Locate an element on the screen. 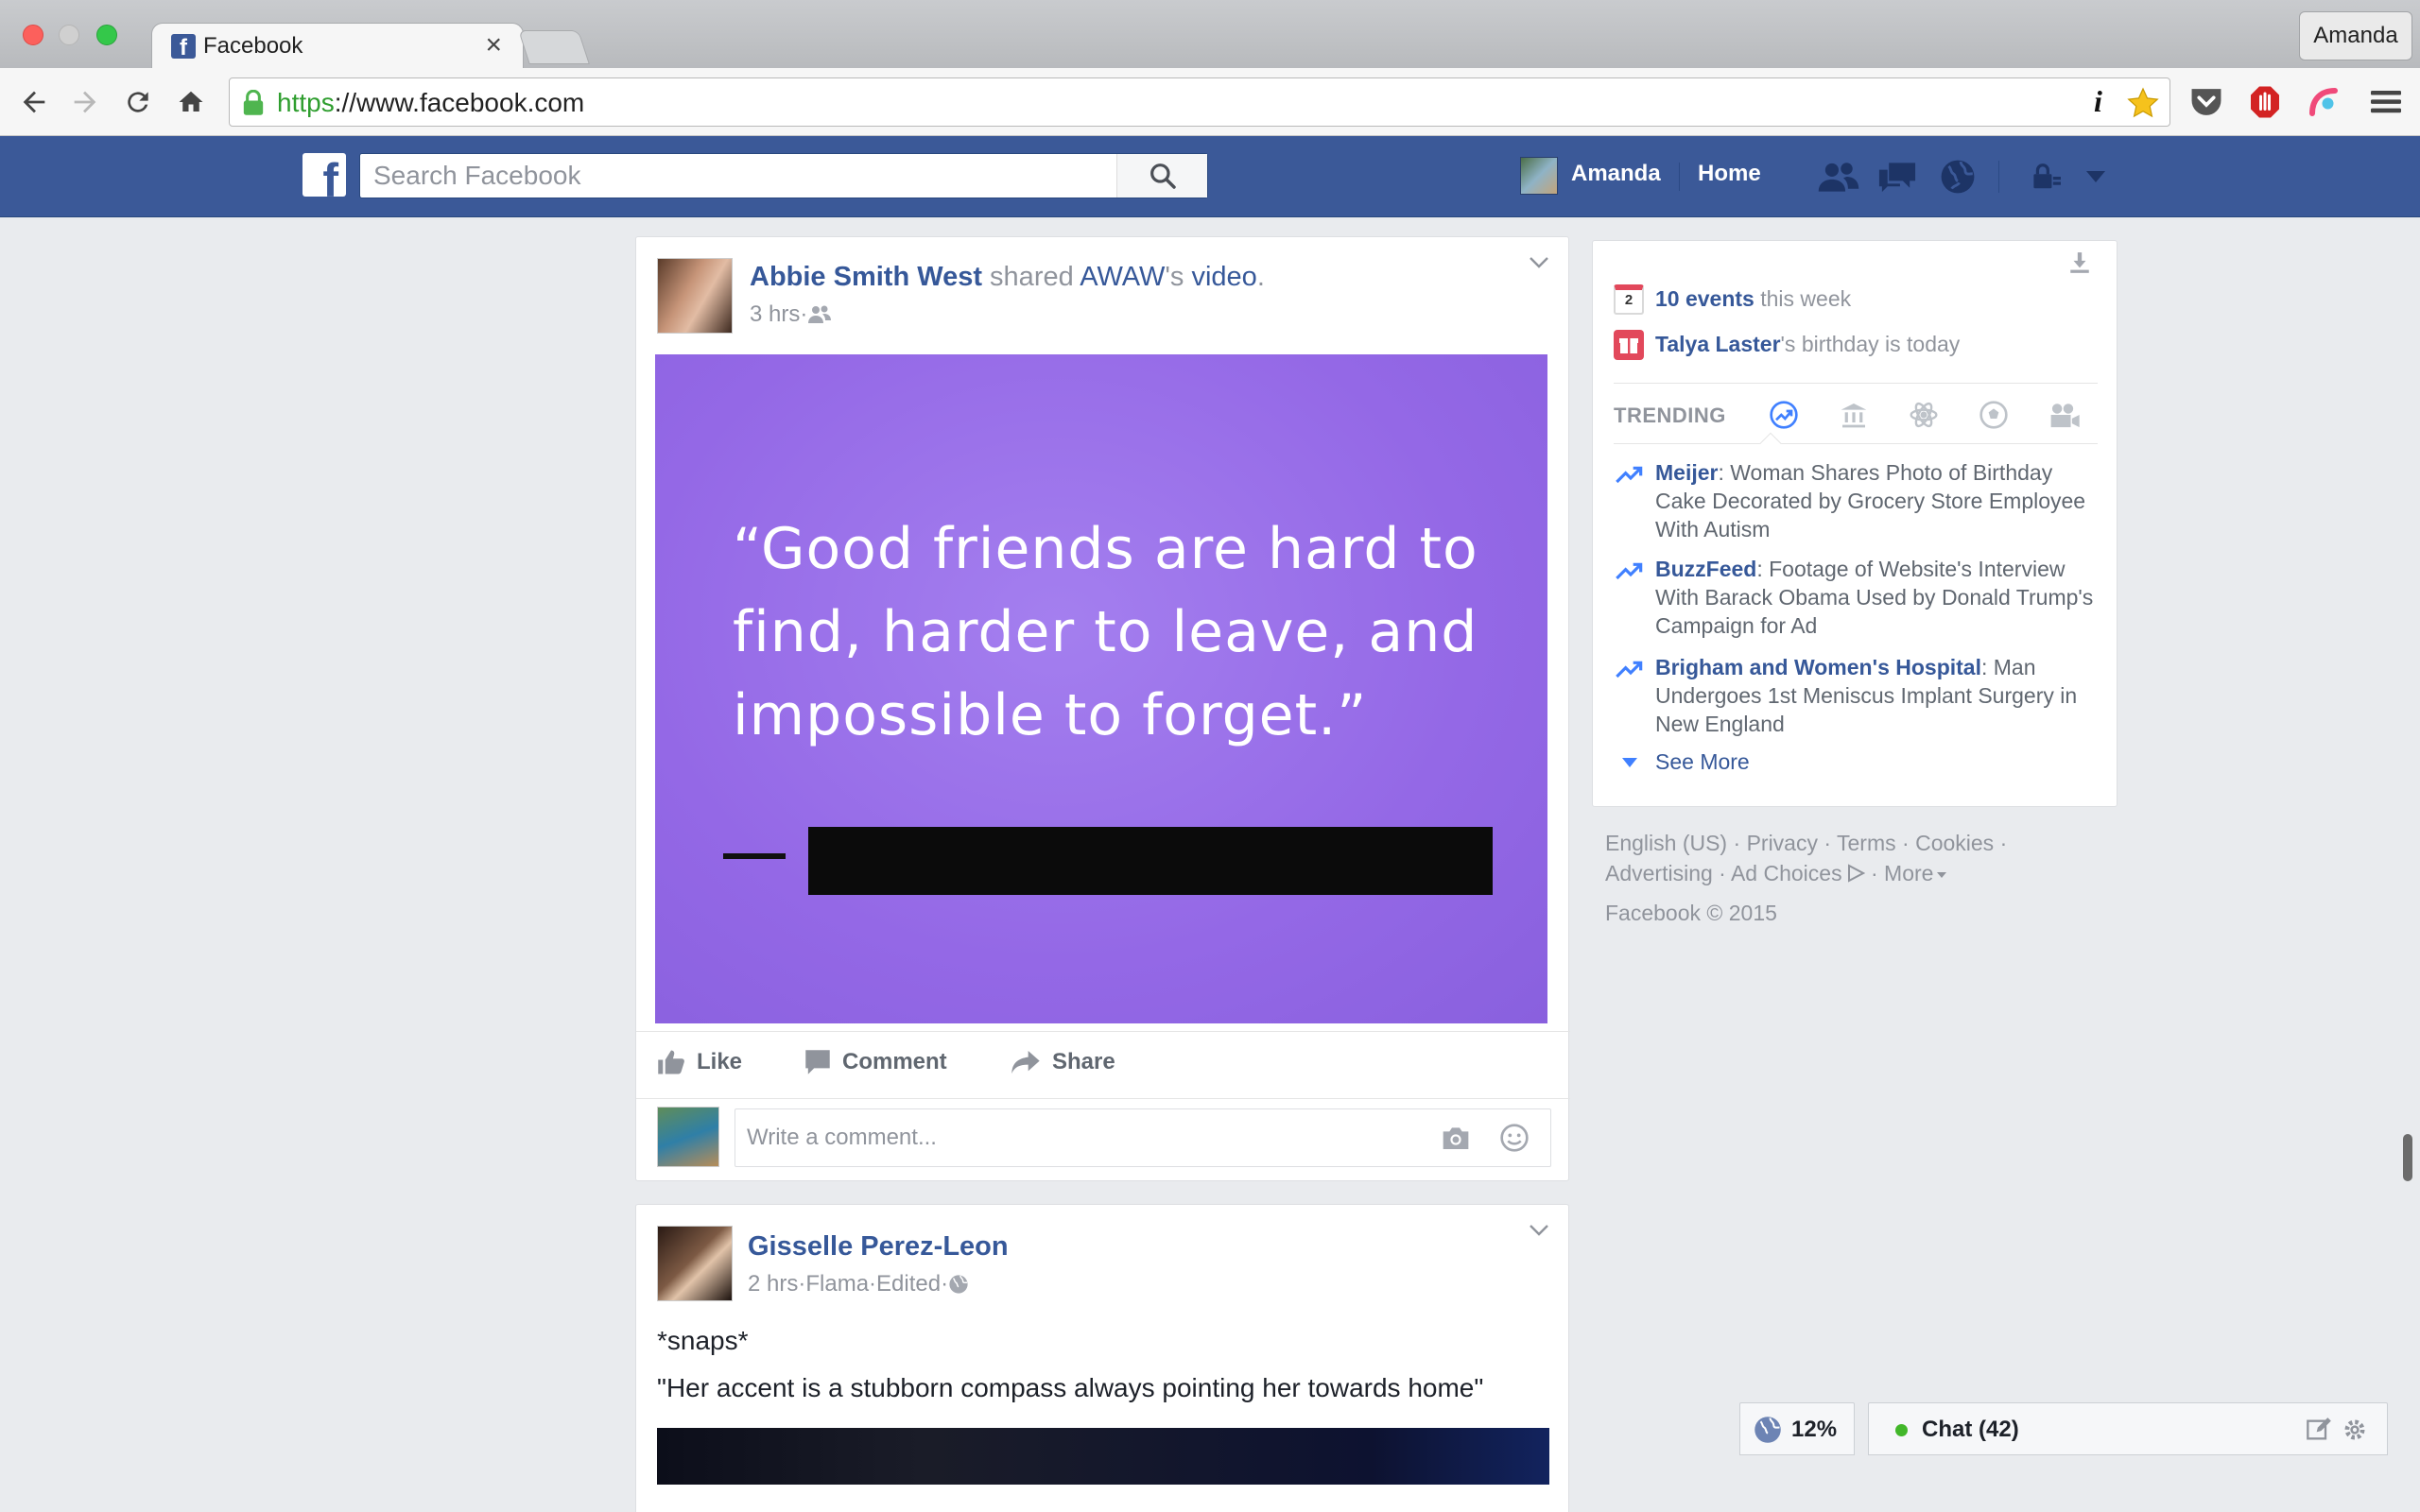 The height and width of the screenshot is (1512, 2420). birthday-reminder: Talya Laster's birthday is today is located at coordinates (1808, 344).